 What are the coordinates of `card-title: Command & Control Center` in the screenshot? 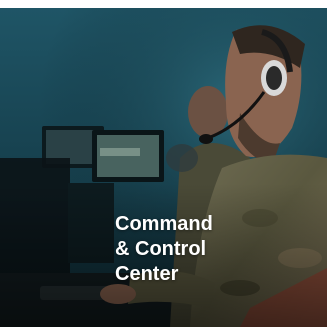 It's located at (215, 249).